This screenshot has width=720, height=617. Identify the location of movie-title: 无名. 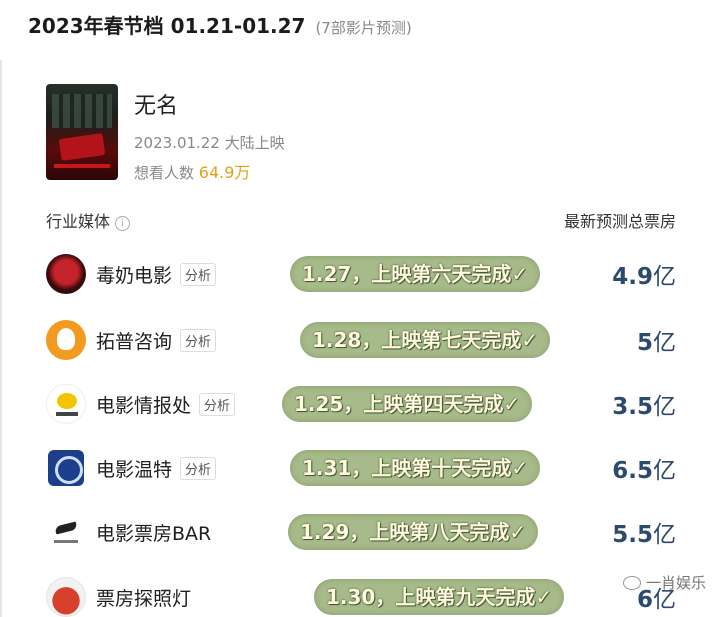
(156, 106).